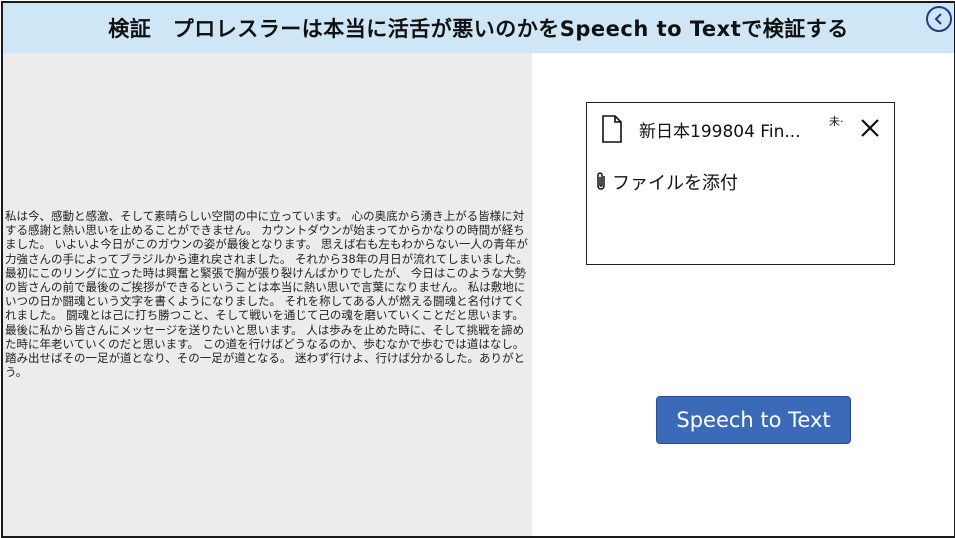 This screenshot has width=955, height=538. I want to click on file-icon, so click(612, 129).